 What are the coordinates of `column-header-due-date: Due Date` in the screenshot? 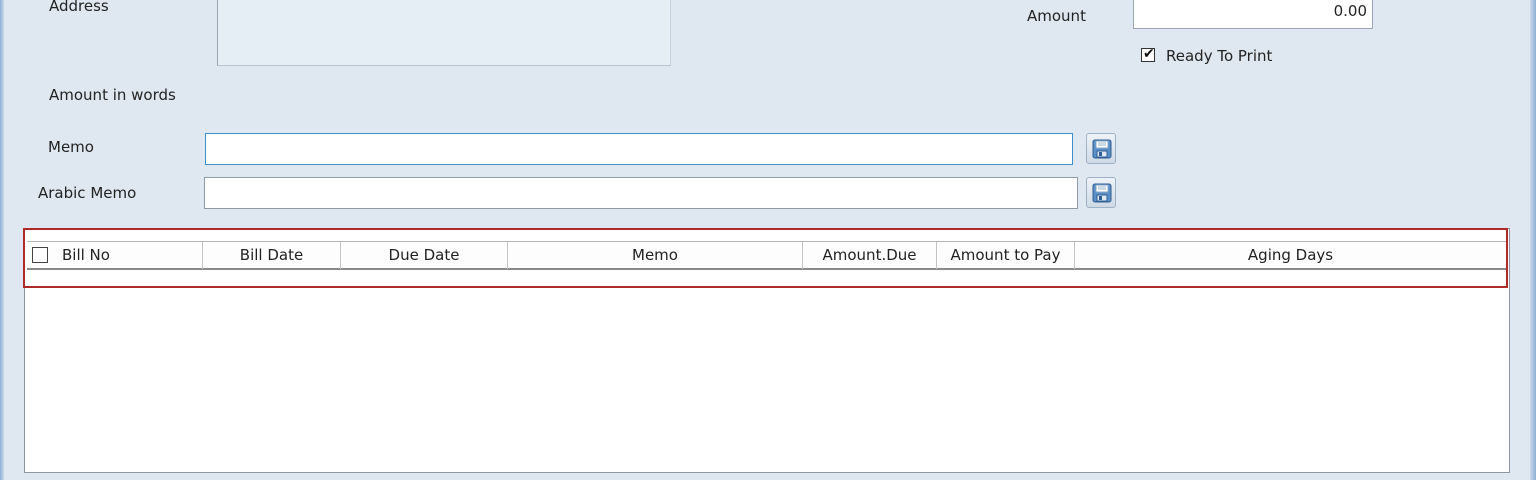 It's located at (424, 255).